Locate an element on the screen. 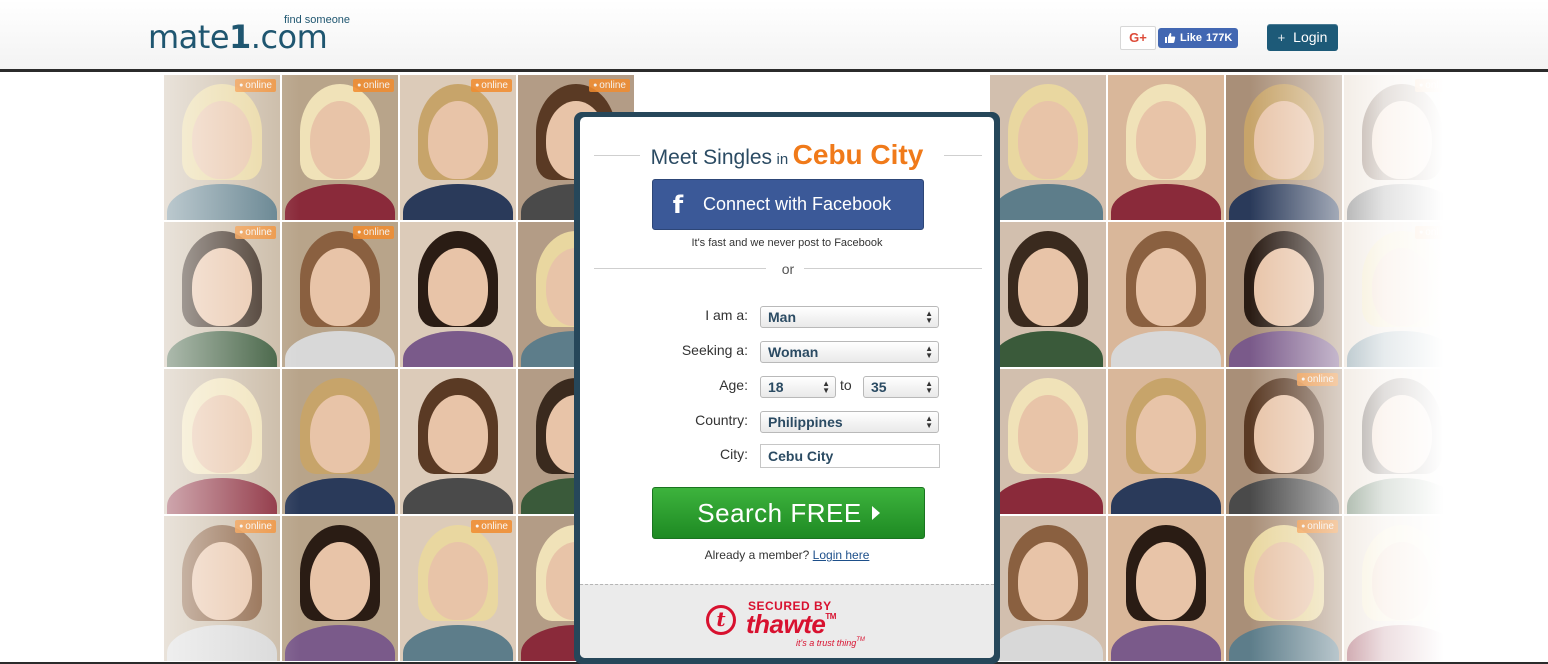 The height and width of the screenshot is (664, 1548). logo-one: 1 is located at coordinates (240, 37).